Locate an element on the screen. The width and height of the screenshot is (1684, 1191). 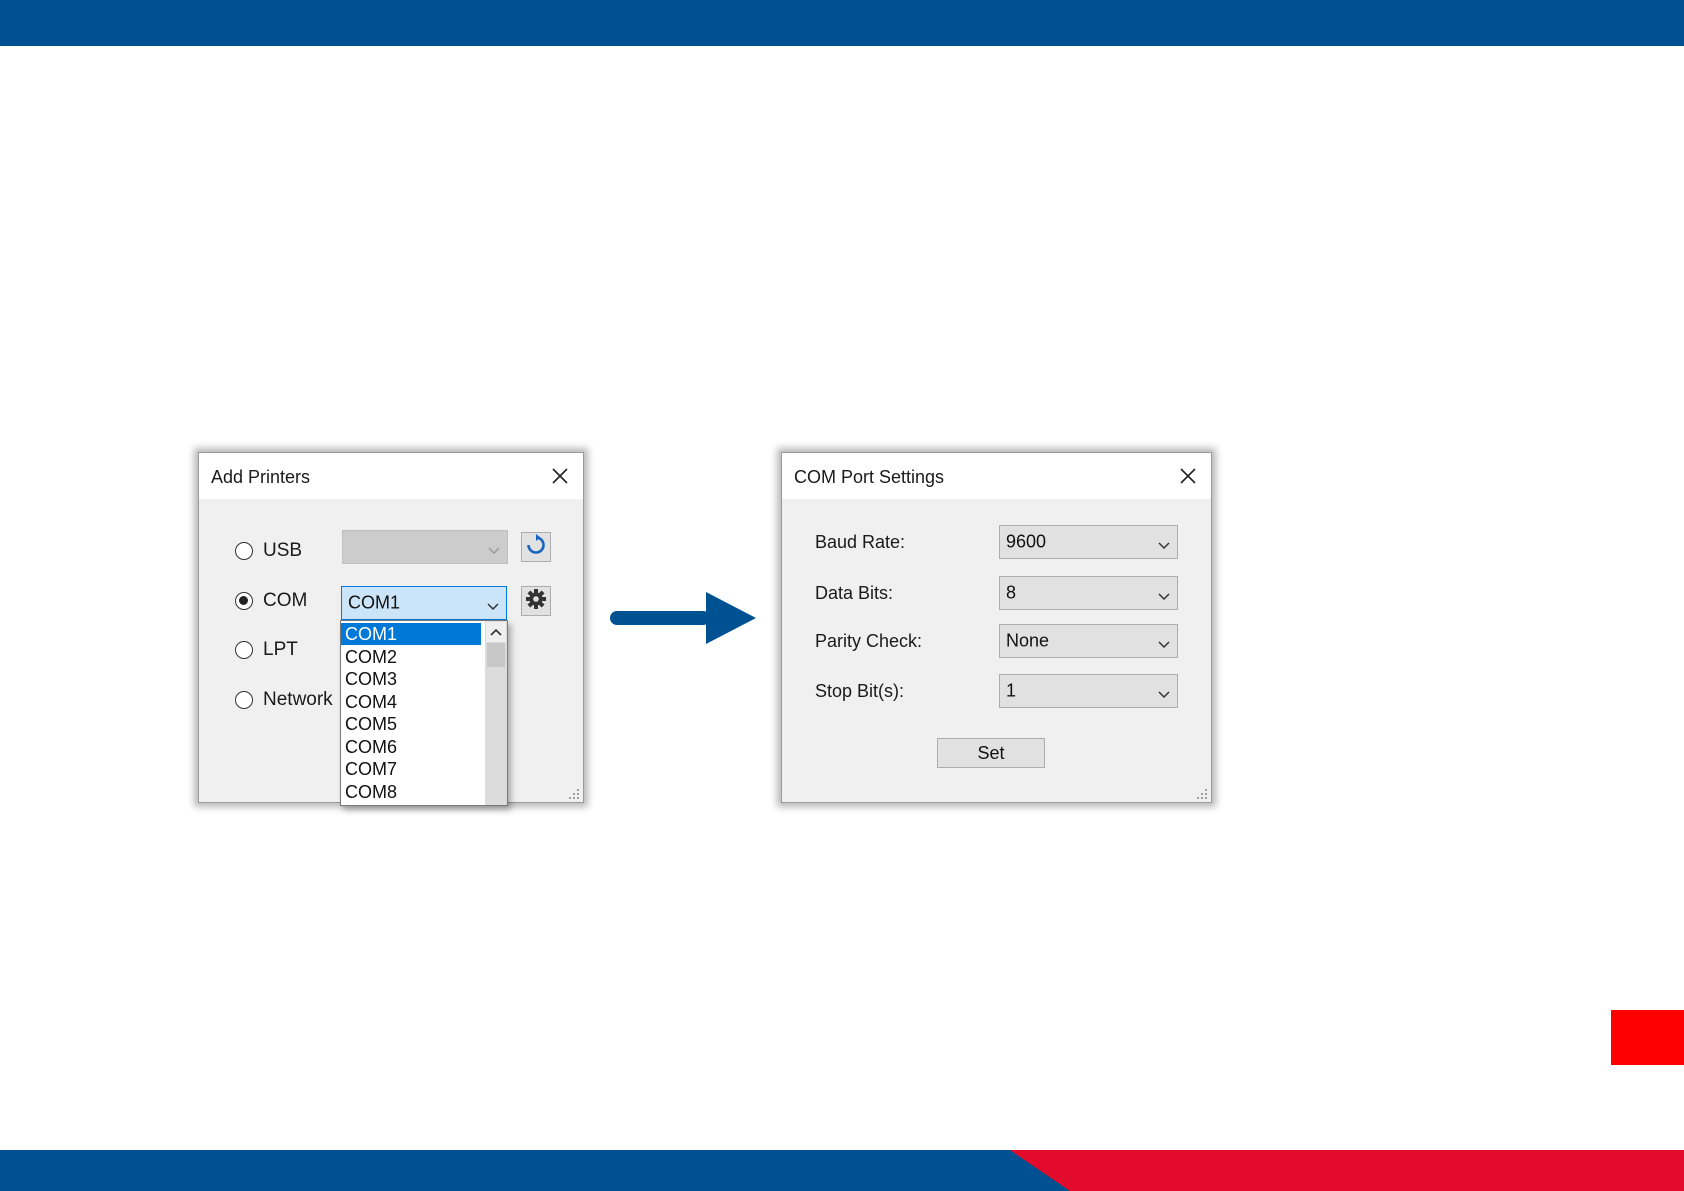
radio-network-label: Network is located at coordinates (298, 699).